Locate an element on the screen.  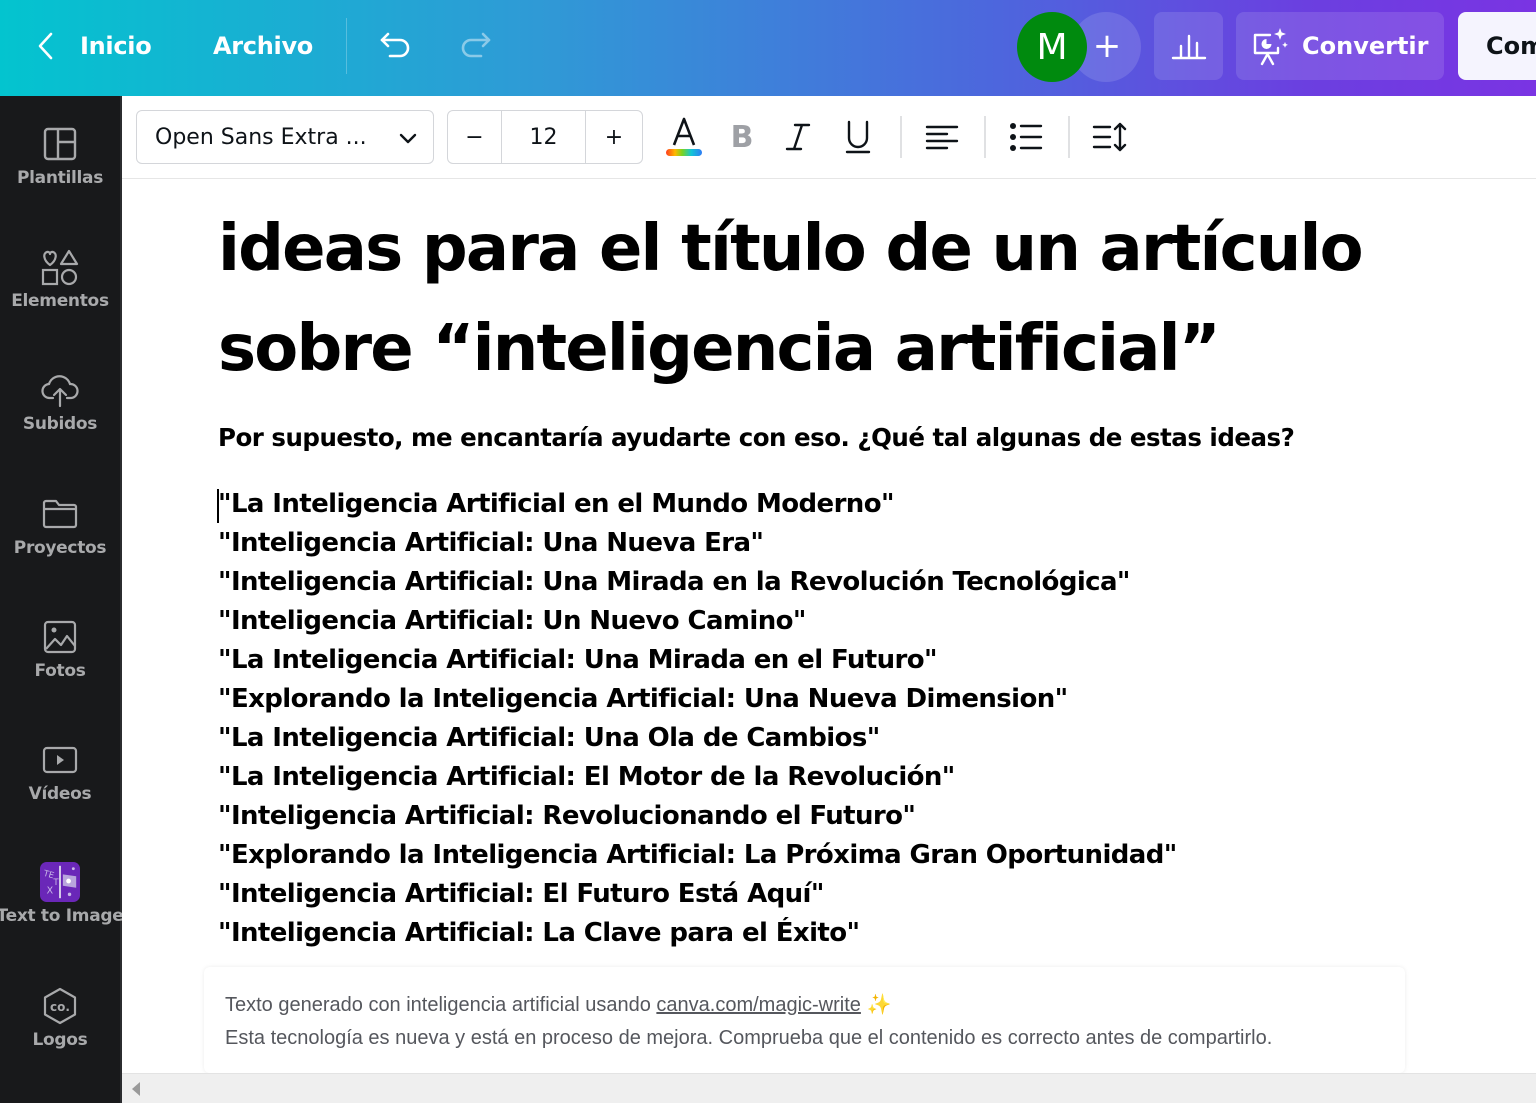
decrease-font-size-button: − is located at coordinates (475, 137).